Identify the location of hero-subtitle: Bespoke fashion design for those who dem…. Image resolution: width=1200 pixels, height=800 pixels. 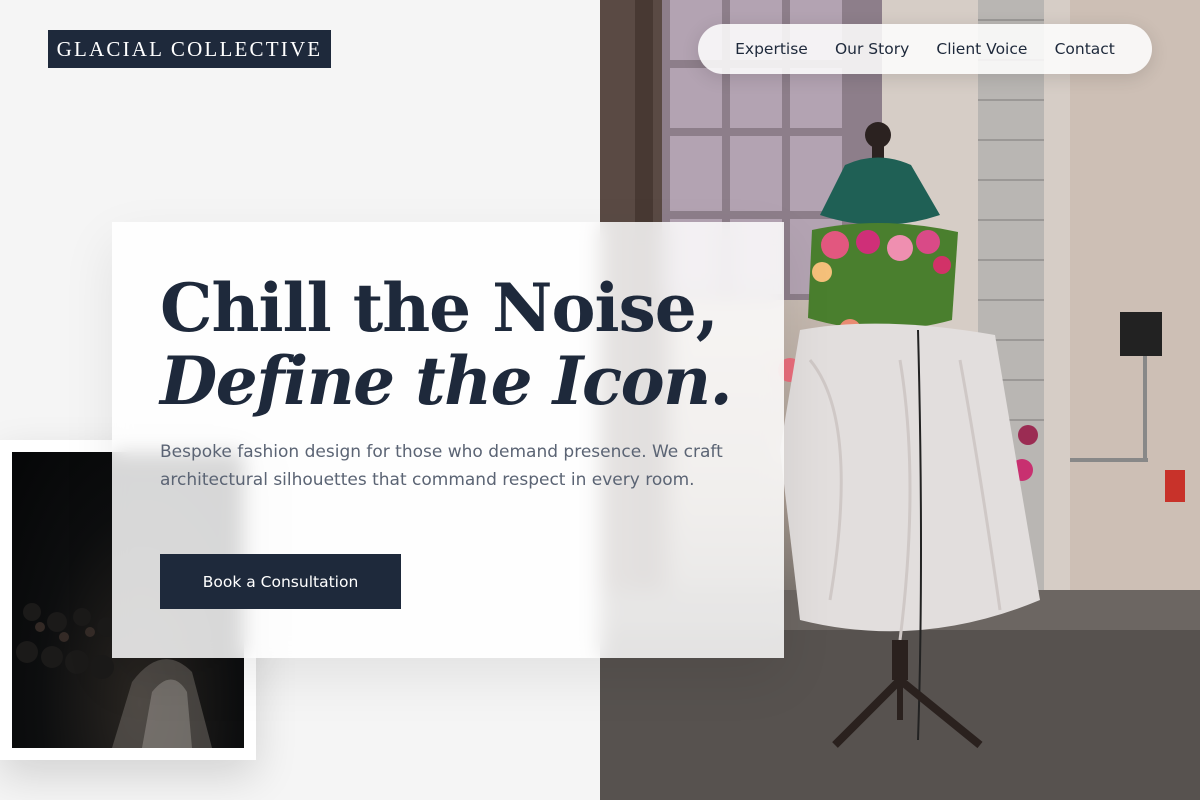
(441, 466).